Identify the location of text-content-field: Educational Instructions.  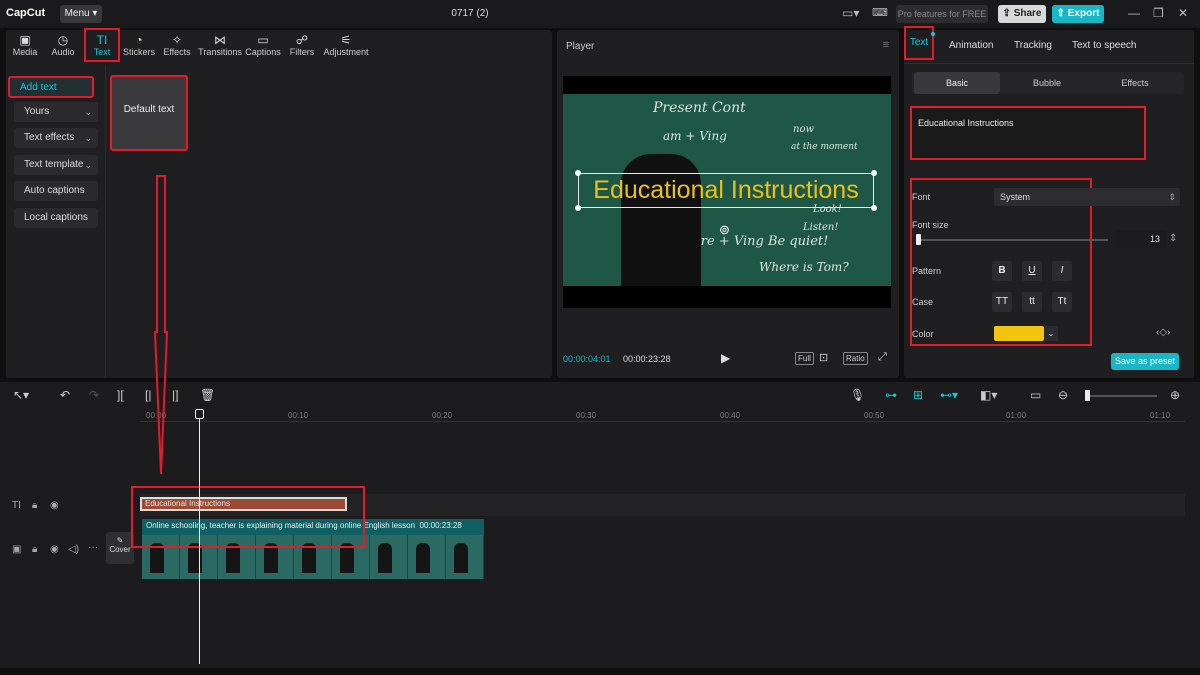
(1028, 133).